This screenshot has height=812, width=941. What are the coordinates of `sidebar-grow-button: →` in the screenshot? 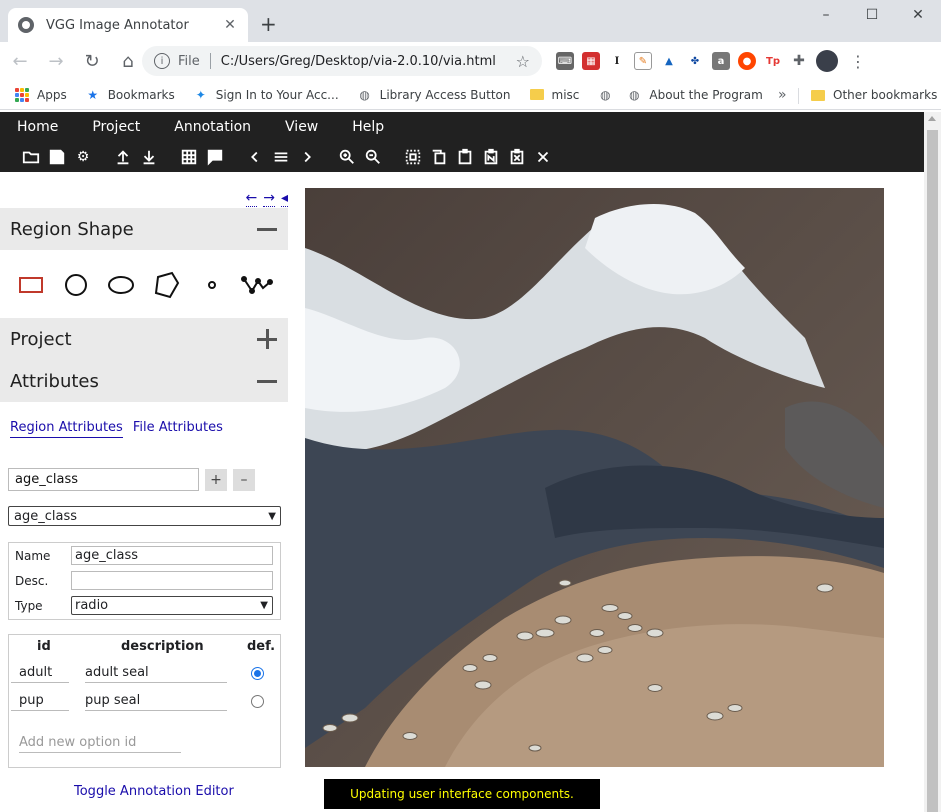 It's located at (269, 198).